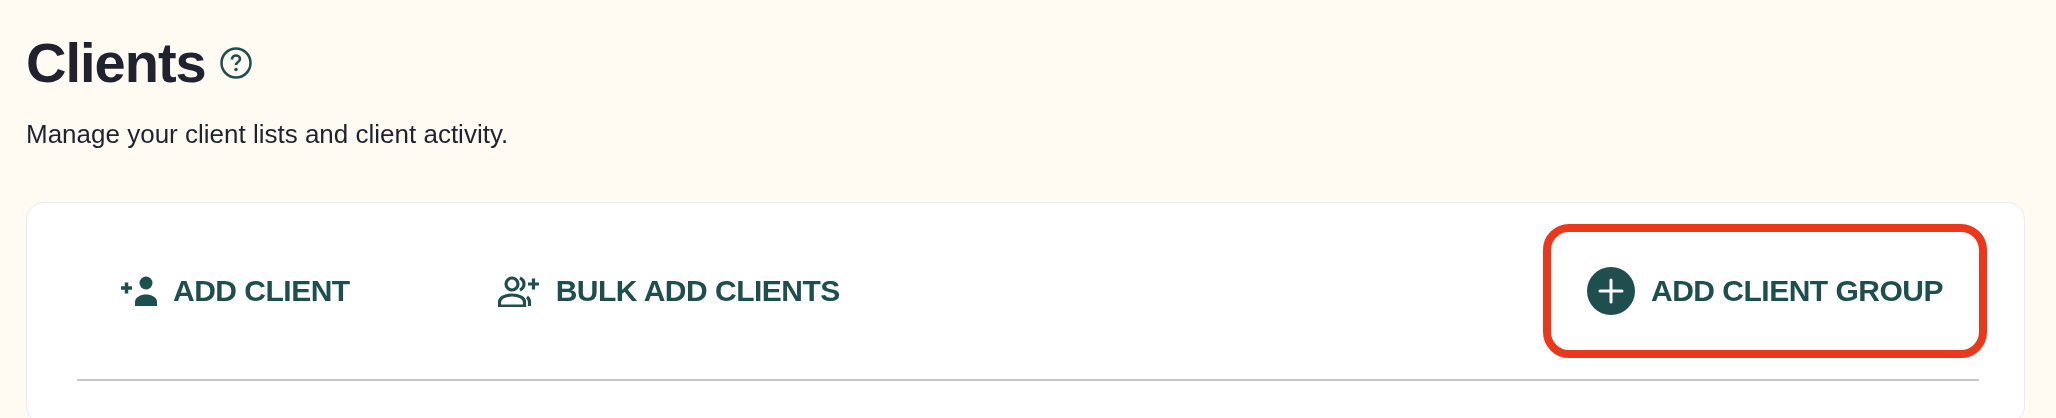  I want to click on add-people-icon, so click(518, 291).